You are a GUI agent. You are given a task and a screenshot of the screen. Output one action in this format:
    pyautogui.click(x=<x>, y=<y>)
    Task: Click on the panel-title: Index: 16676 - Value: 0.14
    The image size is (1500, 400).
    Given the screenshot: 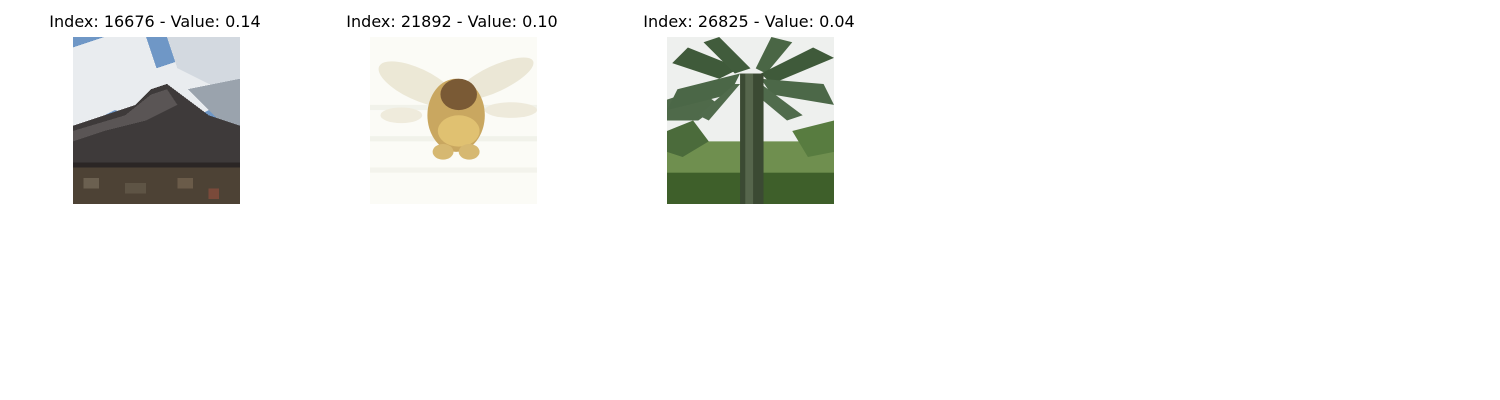 What is the action you would take?
    pyautogui.click(x=155, y=21)
    